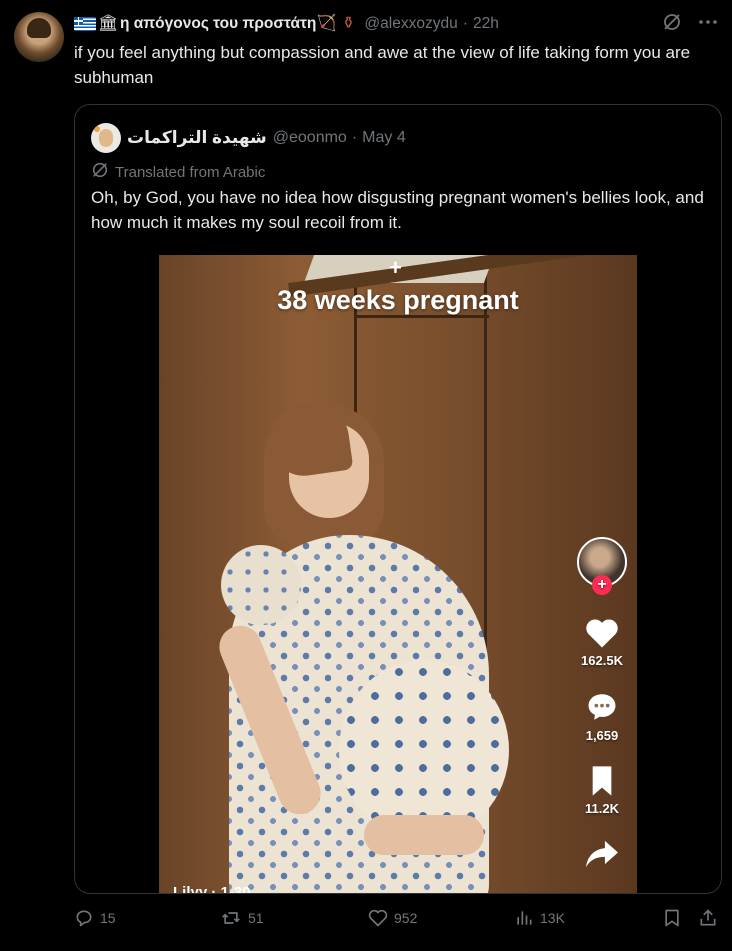 Image resolution: width=732 pixels, height=951 pixels. I want to click on quoted-author-avatar, so click(106, 138).